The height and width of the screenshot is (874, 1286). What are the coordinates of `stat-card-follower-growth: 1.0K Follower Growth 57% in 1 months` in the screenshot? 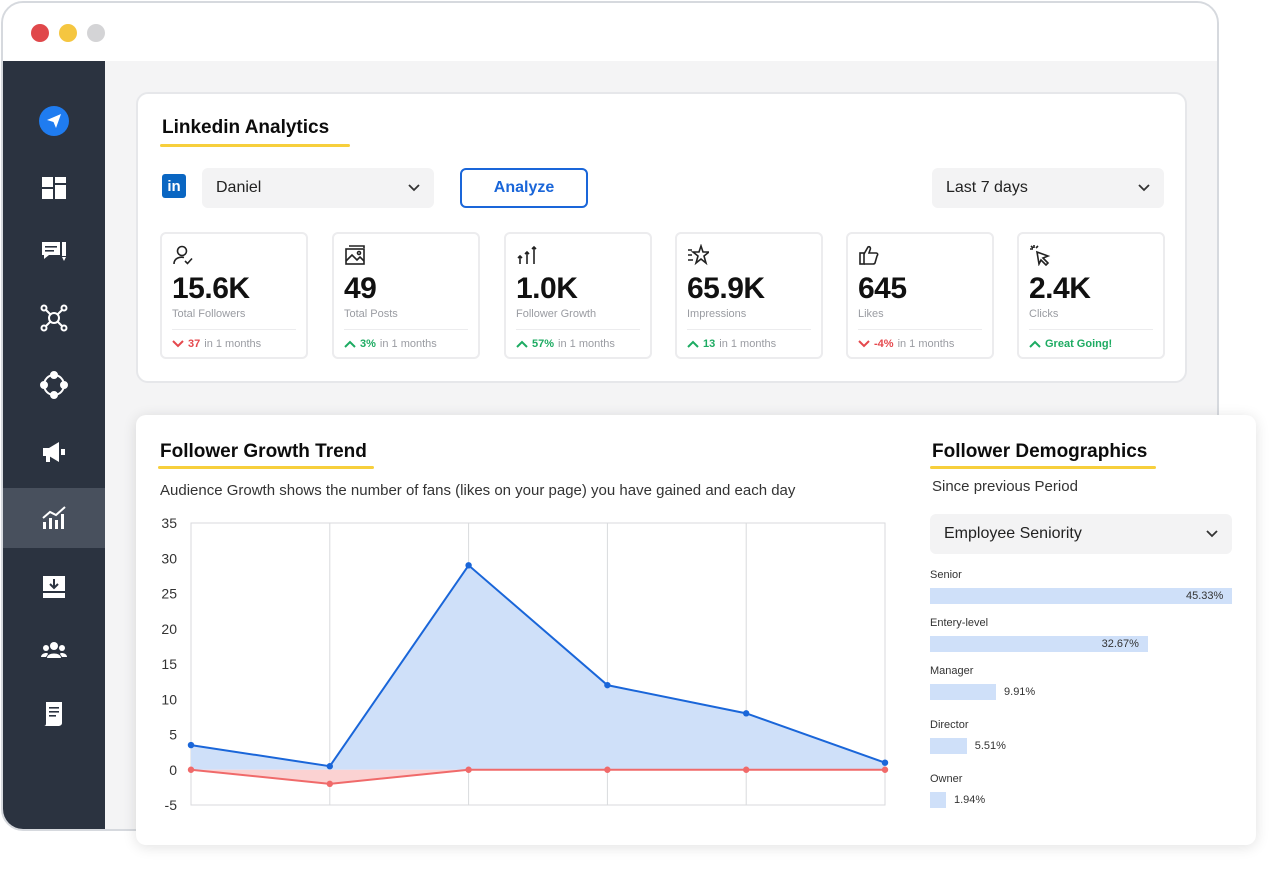 It's located at (578, 295).